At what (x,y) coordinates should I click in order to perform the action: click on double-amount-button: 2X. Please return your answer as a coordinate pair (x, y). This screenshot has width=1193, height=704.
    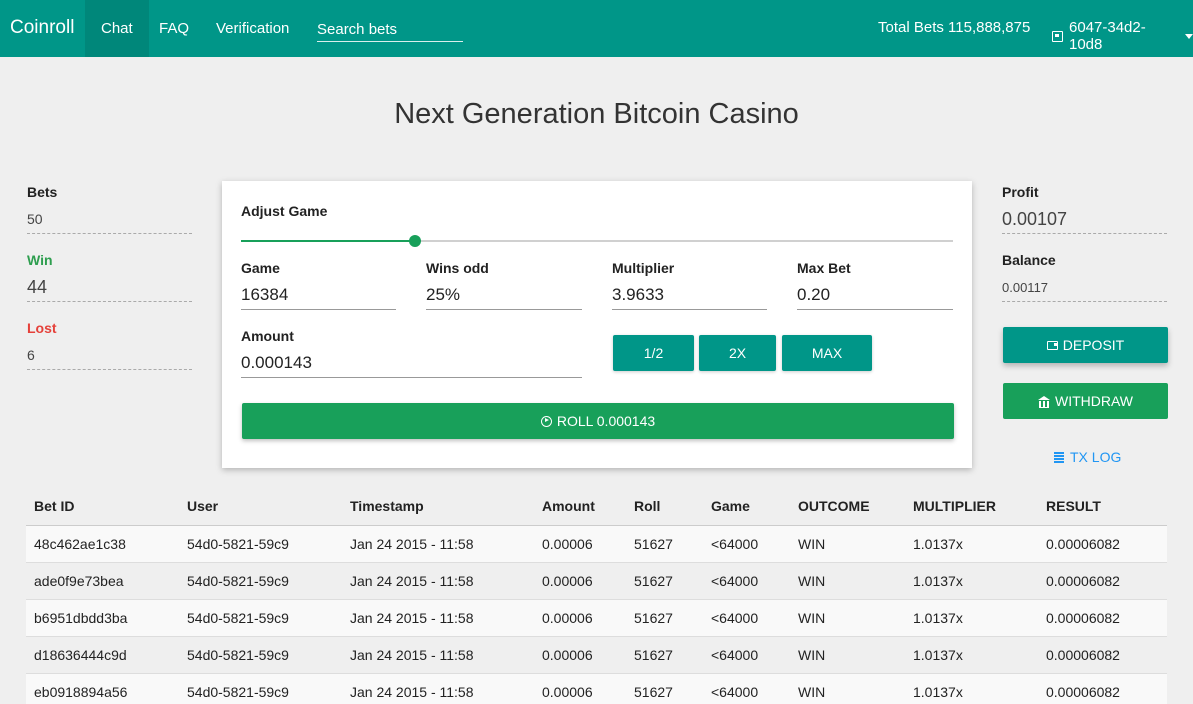
    Looking at the image, I should click on (737, 353).